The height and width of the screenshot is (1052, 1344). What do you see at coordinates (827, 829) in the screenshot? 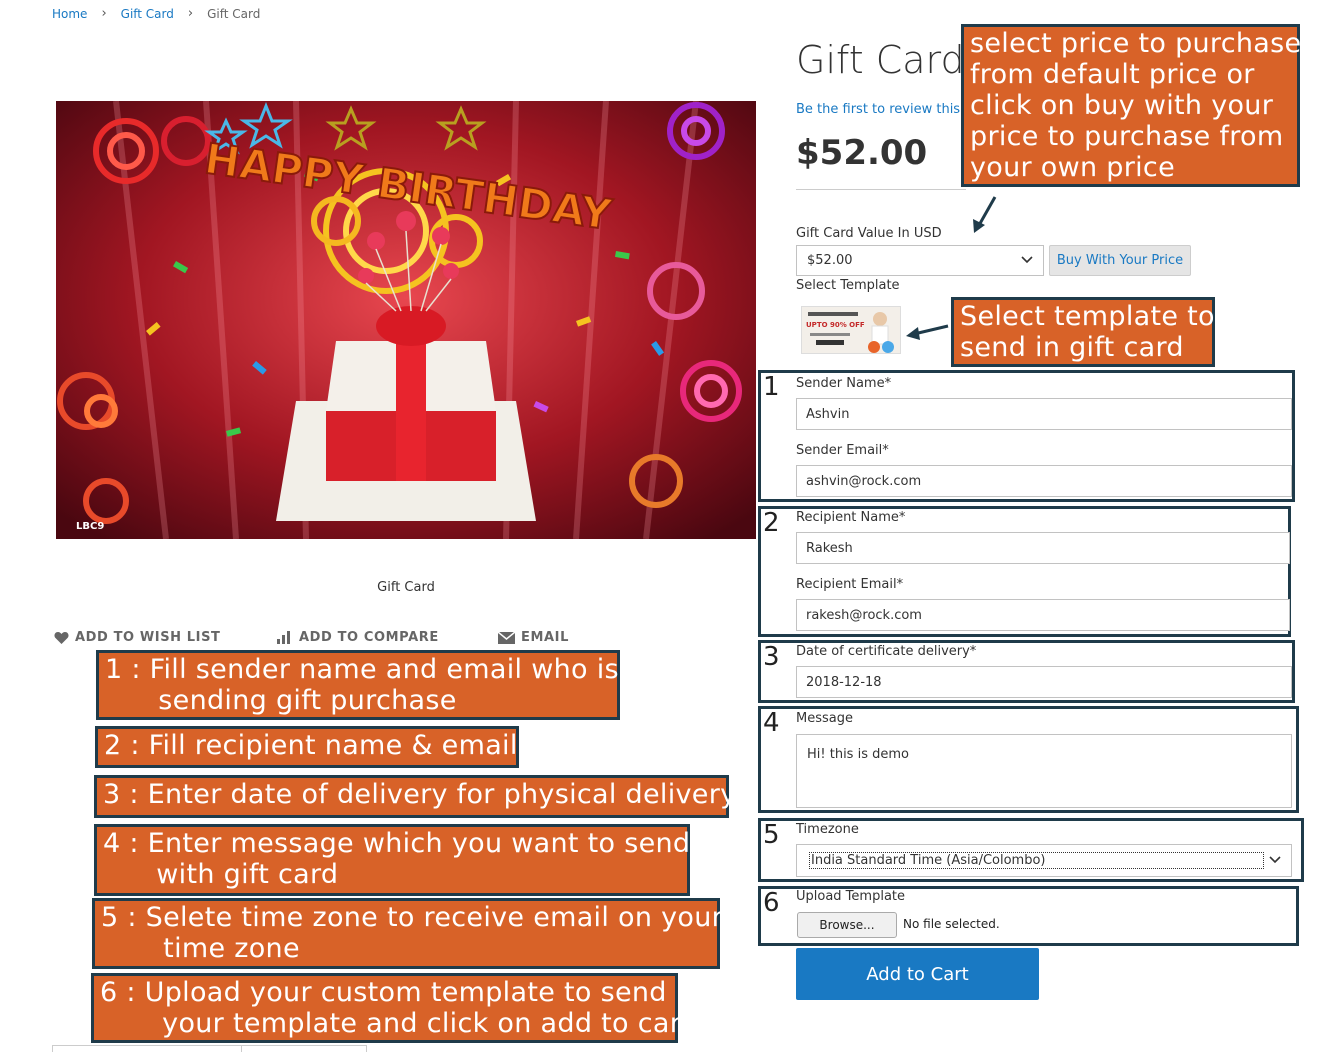
I see `timezone-label: Timezone` at bounding box center [827, 829].